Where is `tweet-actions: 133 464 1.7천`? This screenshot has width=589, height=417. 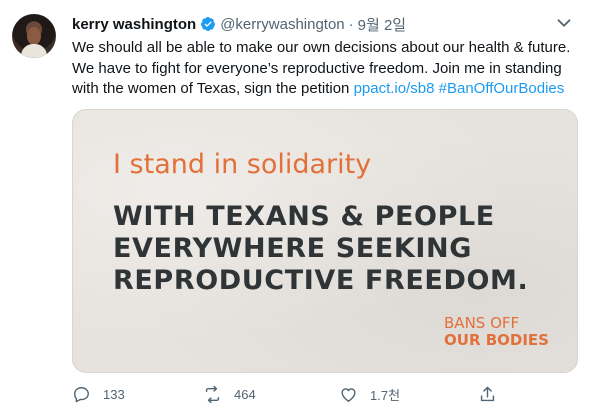 tweet-actions: 133 464 1.7천 is located at coordinates (292, 398).